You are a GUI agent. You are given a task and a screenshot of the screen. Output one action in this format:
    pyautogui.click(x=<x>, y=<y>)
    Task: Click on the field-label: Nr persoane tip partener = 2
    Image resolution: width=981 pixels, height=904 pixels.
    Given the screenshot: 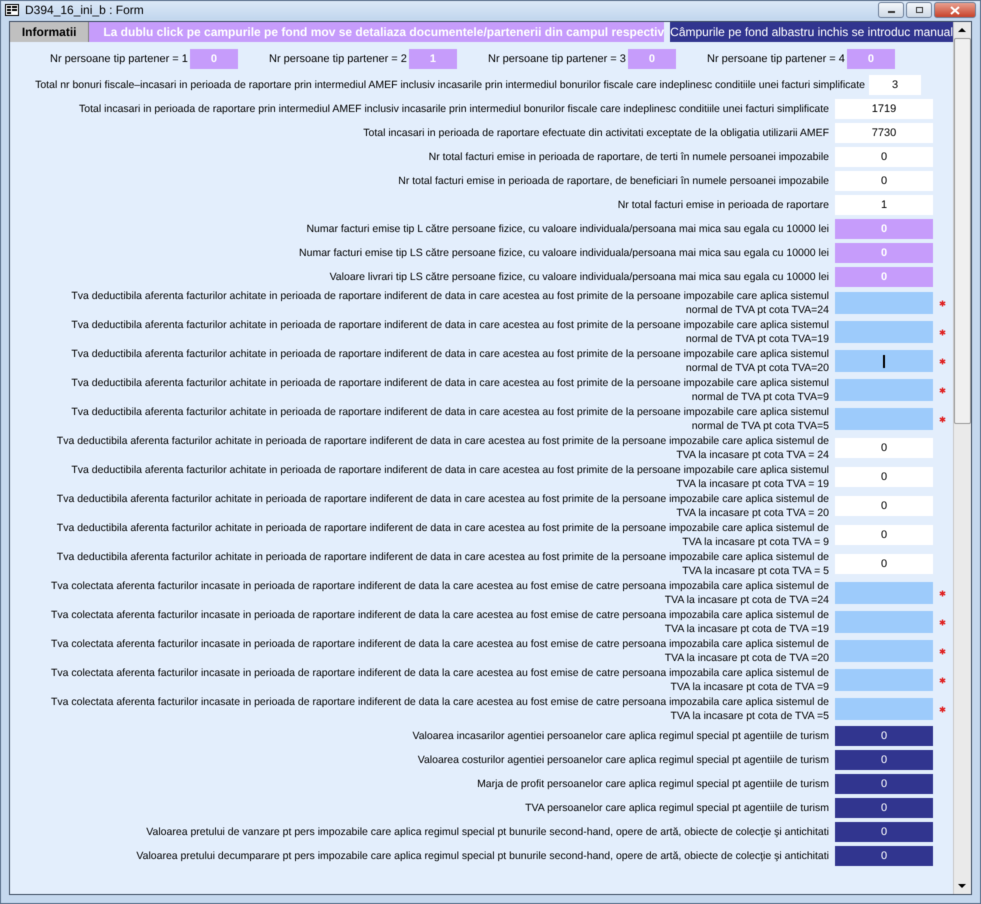 What is the action you would take?
    pyautogui.click(x=338, y=59)
    